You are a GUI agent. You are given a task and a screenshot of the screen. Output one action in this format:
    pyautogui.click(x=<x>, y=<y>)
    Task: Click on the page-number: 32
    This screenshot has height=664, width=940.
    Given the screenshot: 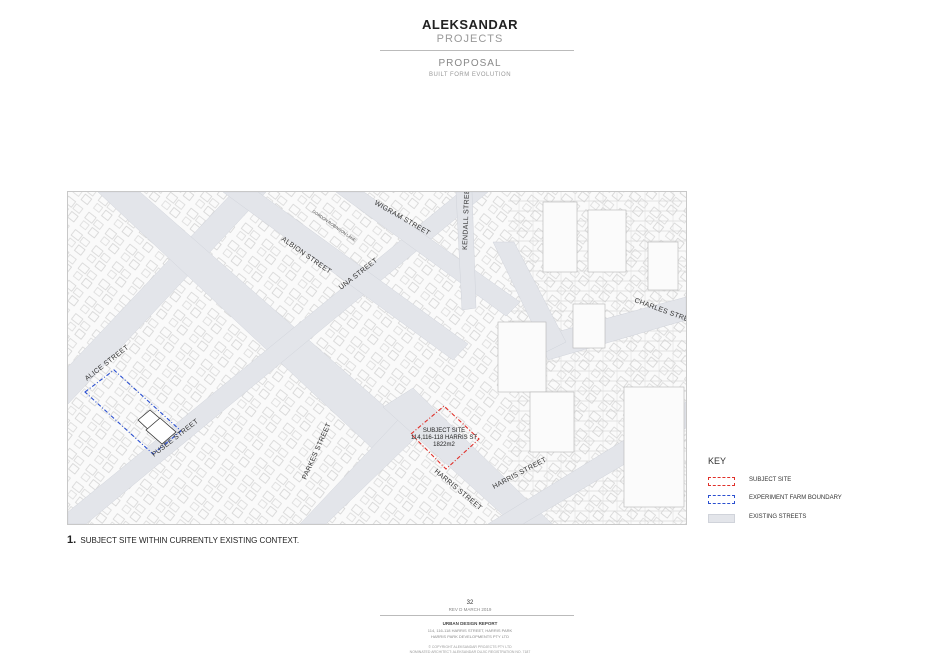 What is the action you would take?
    pyautogui.click(x=470, y=603)
    